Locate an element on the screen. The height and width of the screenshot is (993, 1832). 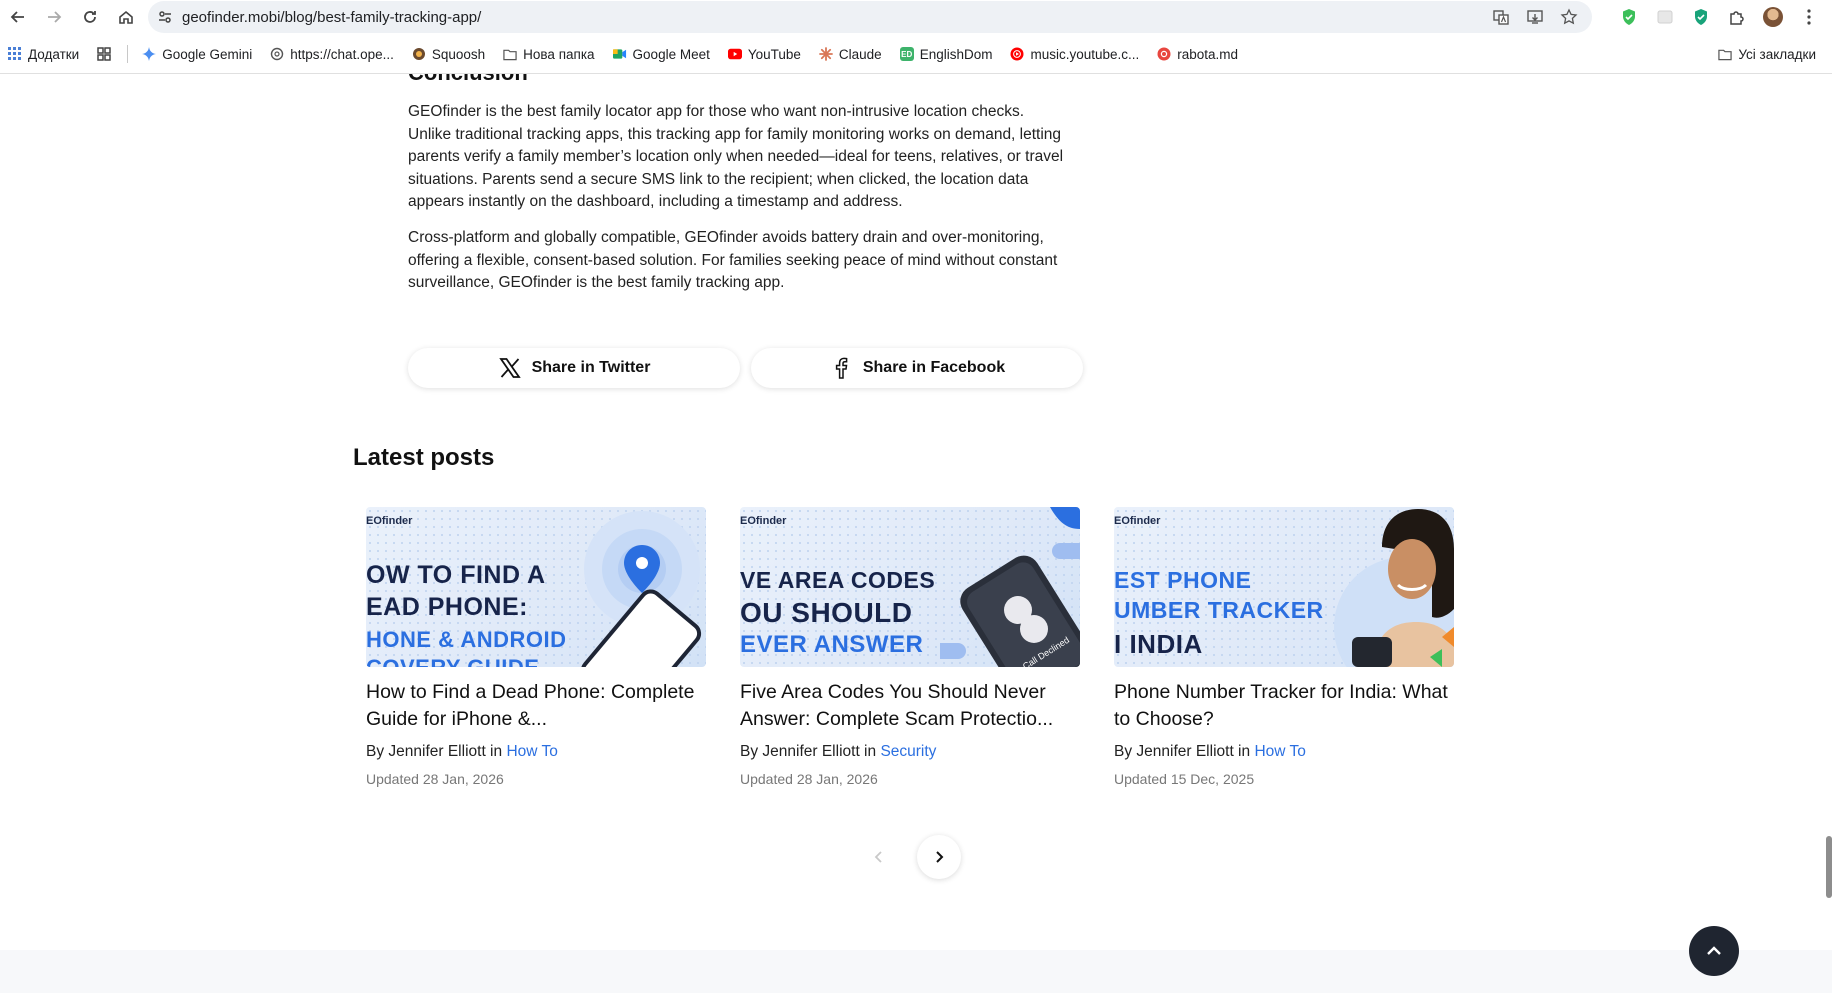
carousel-next-button is located at coordinates (939, 857).